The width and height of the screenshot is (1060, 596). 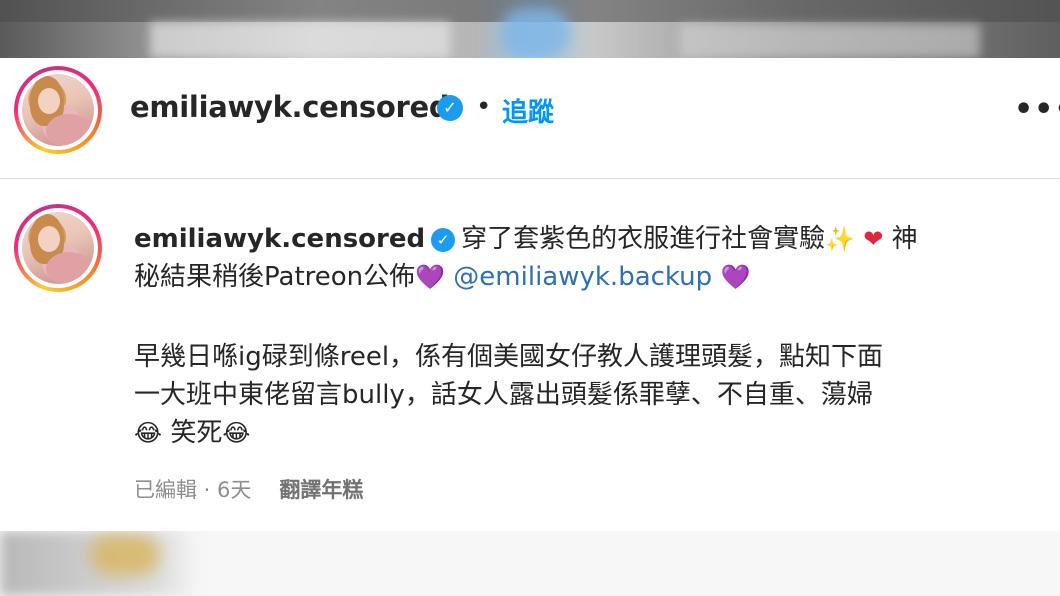 What do you see at coordinates (643, 239) in the screenshot?
I see `caption-text: 穿了套紫色的衣服進行社會實驗` at bounding box center [643, 239].